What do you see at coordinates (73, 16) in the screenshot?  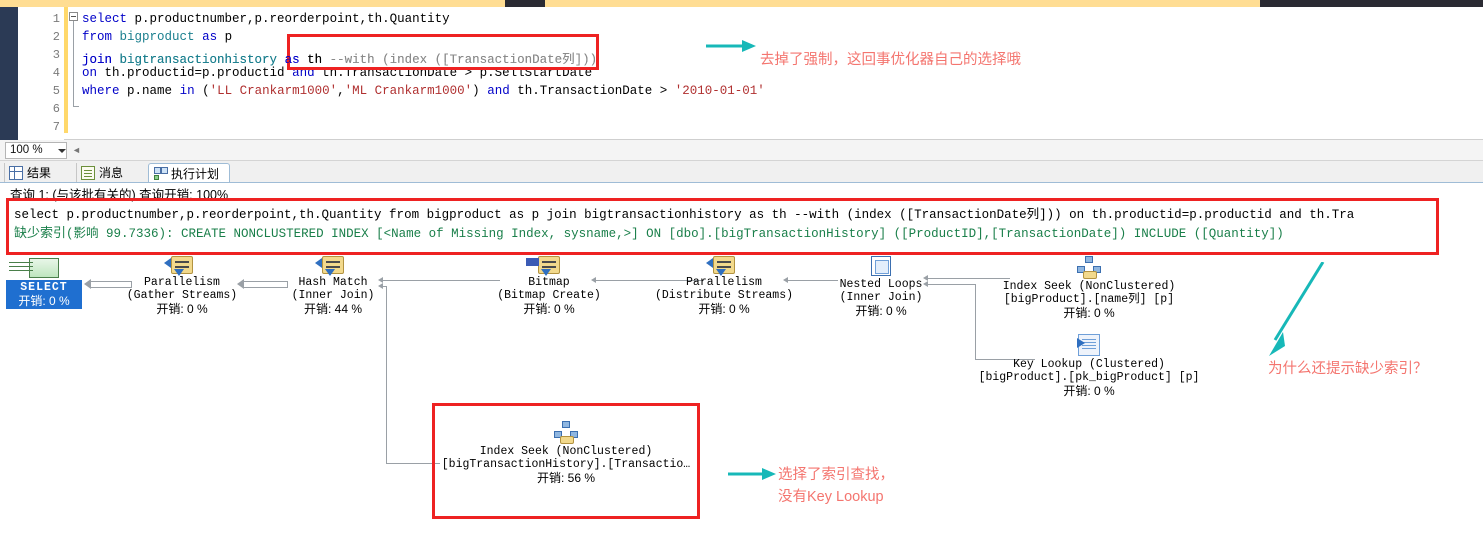 I see `collapse-outline-icon` at bounding box center [73, 16].